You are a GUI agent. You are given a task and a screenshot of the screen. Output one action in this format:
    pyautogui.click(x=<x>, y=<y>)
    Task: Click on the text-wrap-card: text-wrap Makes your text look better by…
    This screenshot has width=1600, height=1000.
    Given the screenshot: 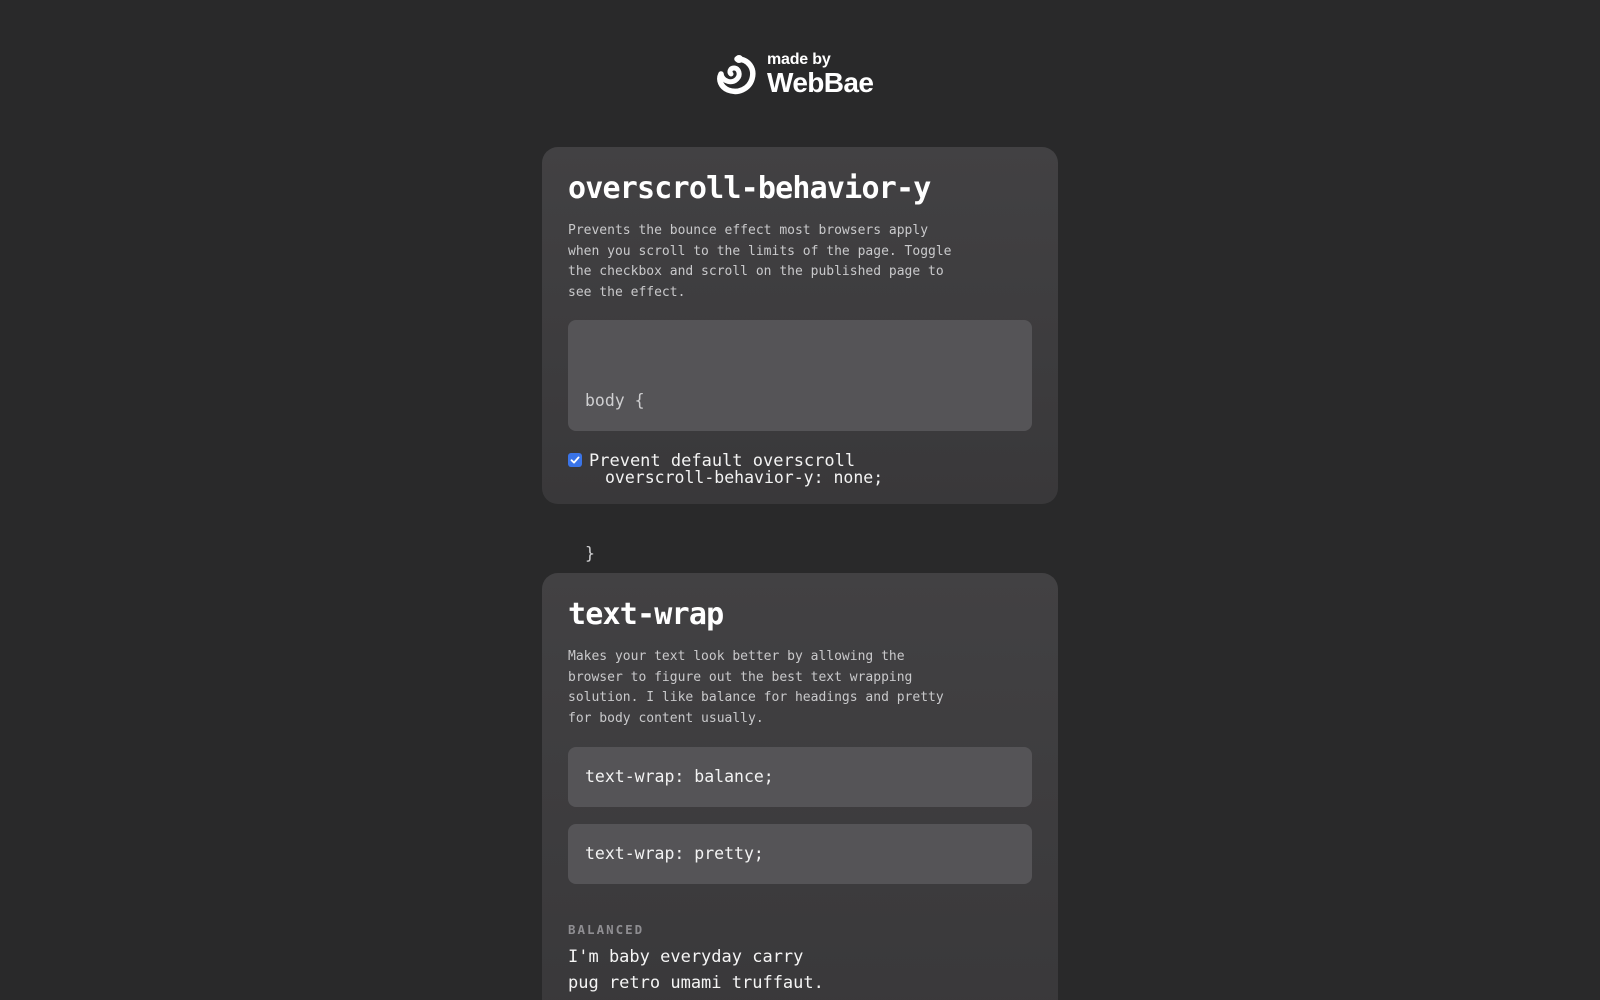 What is the action you would take?
    pyautogui.click(x=800, y=786)
    